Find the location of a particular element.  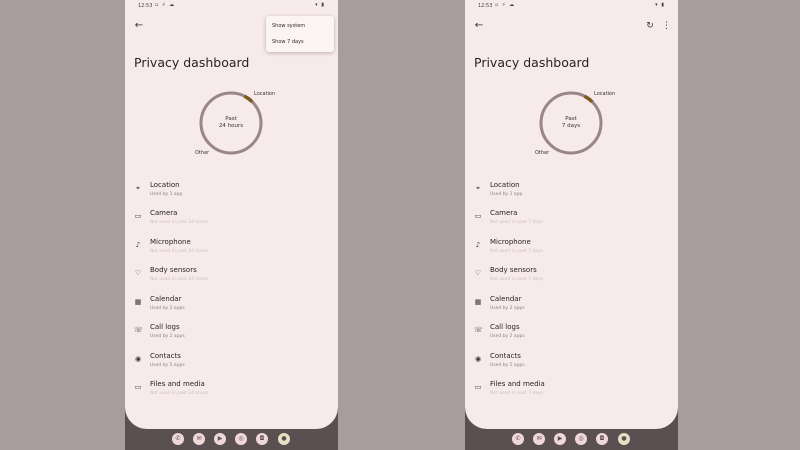

list-item-camera: ▭ Camera Not used in past 7 days is located at coordinates (571, 221).